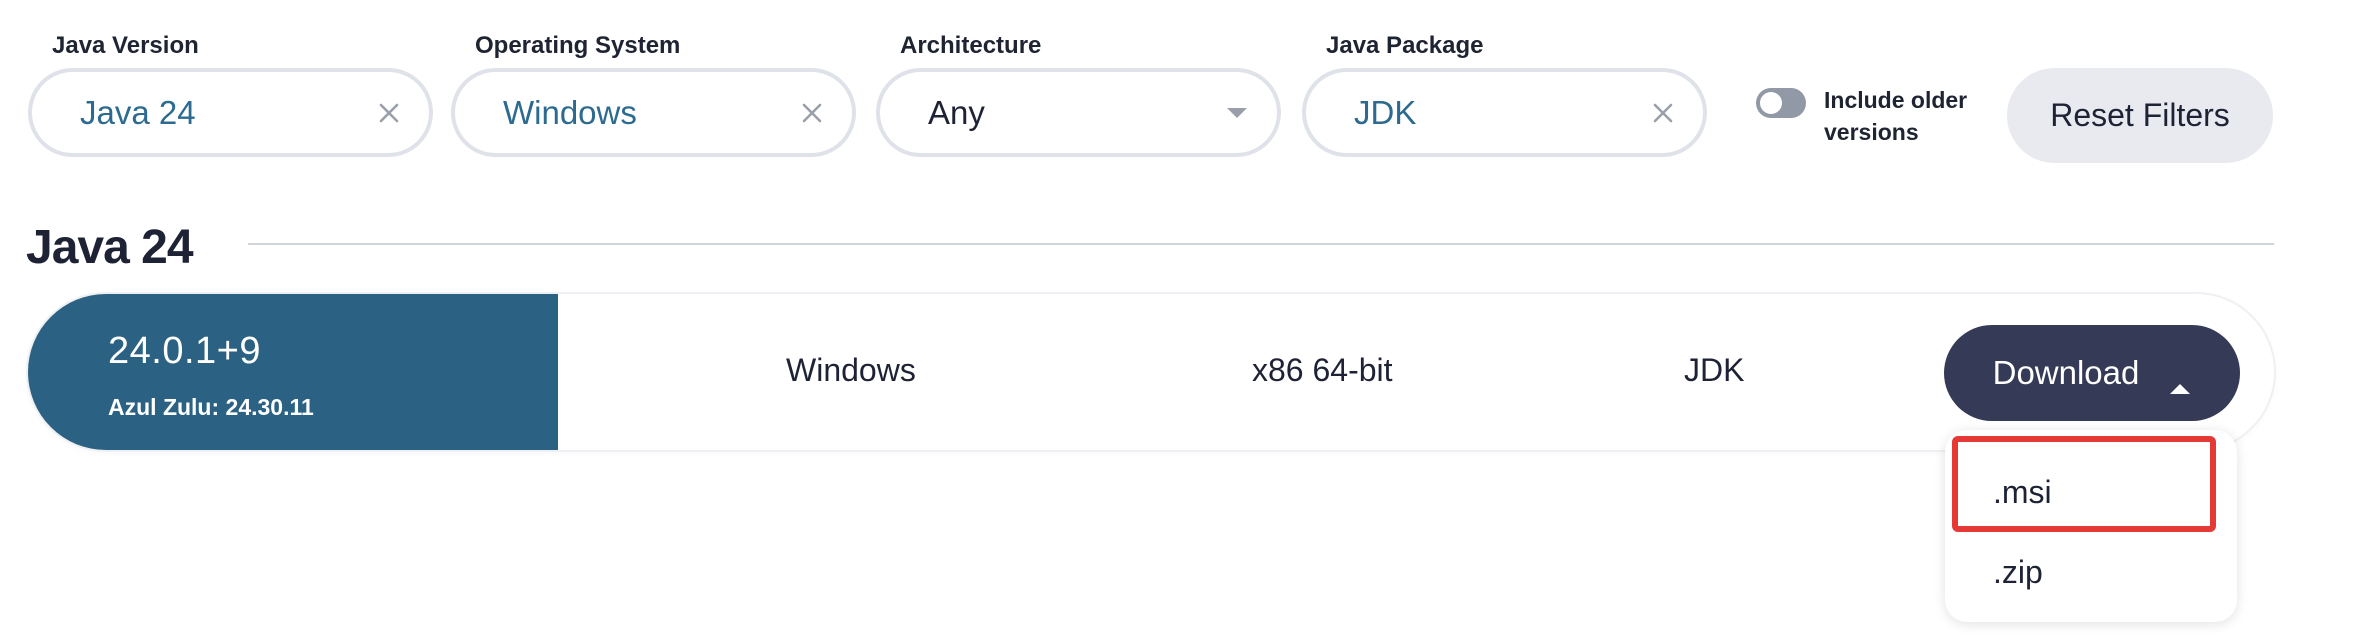  Describe the element at coordinates (570, 112) in the screenshot. I see `operating-system-value: Windows` at that location.